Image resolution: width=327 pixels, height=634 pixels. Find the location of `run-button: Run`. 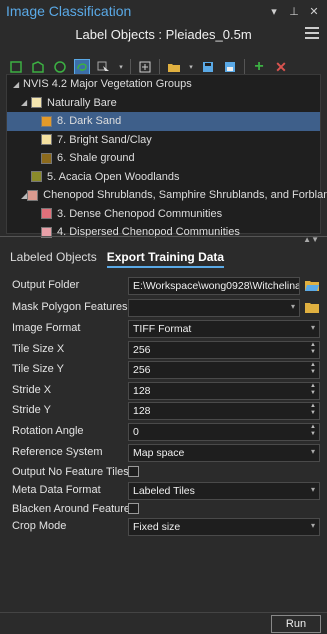

run-button: Run is located at coordinates (296, 624).